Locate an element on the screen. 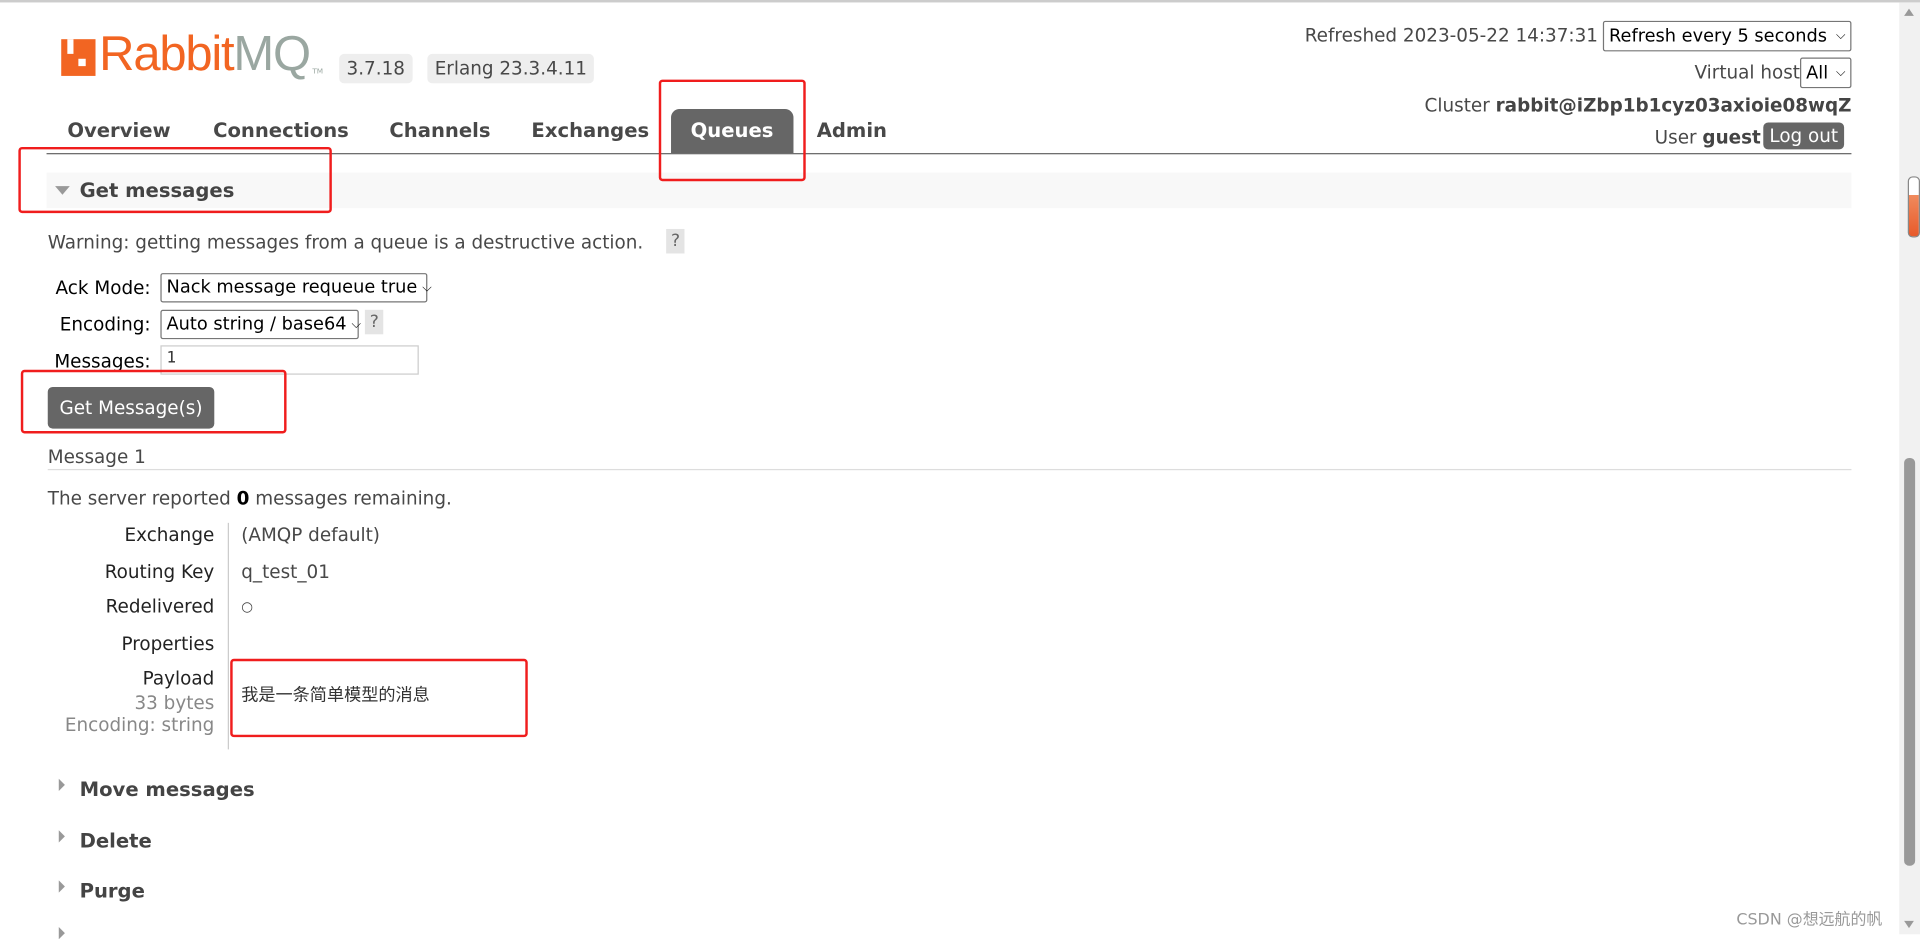 This screenshot has height=939, width=1920. refreshed-timestamp: Refreshed 2023-05-22 14:37:31 is located at coordinates (1451, 35).